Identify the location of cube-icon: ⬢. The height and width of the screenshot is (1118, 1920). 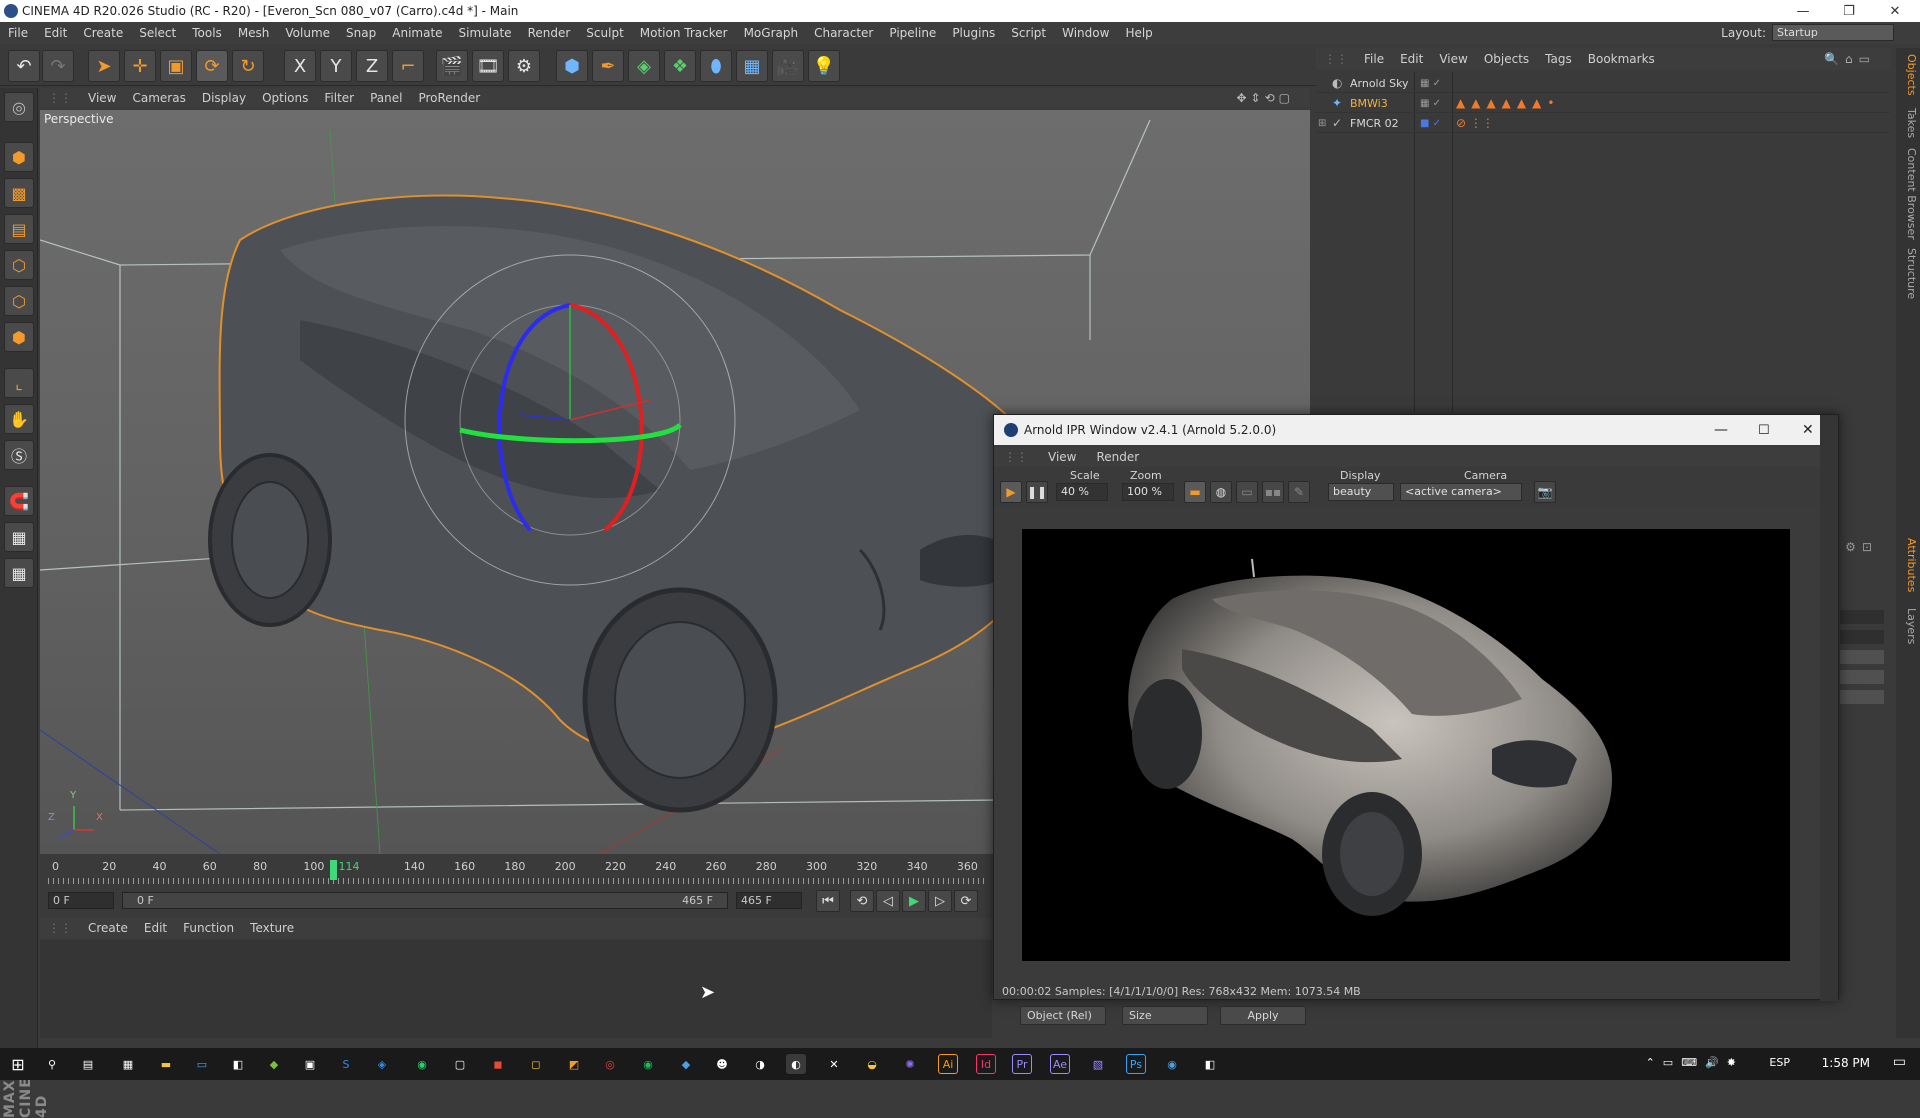
(572, 66).